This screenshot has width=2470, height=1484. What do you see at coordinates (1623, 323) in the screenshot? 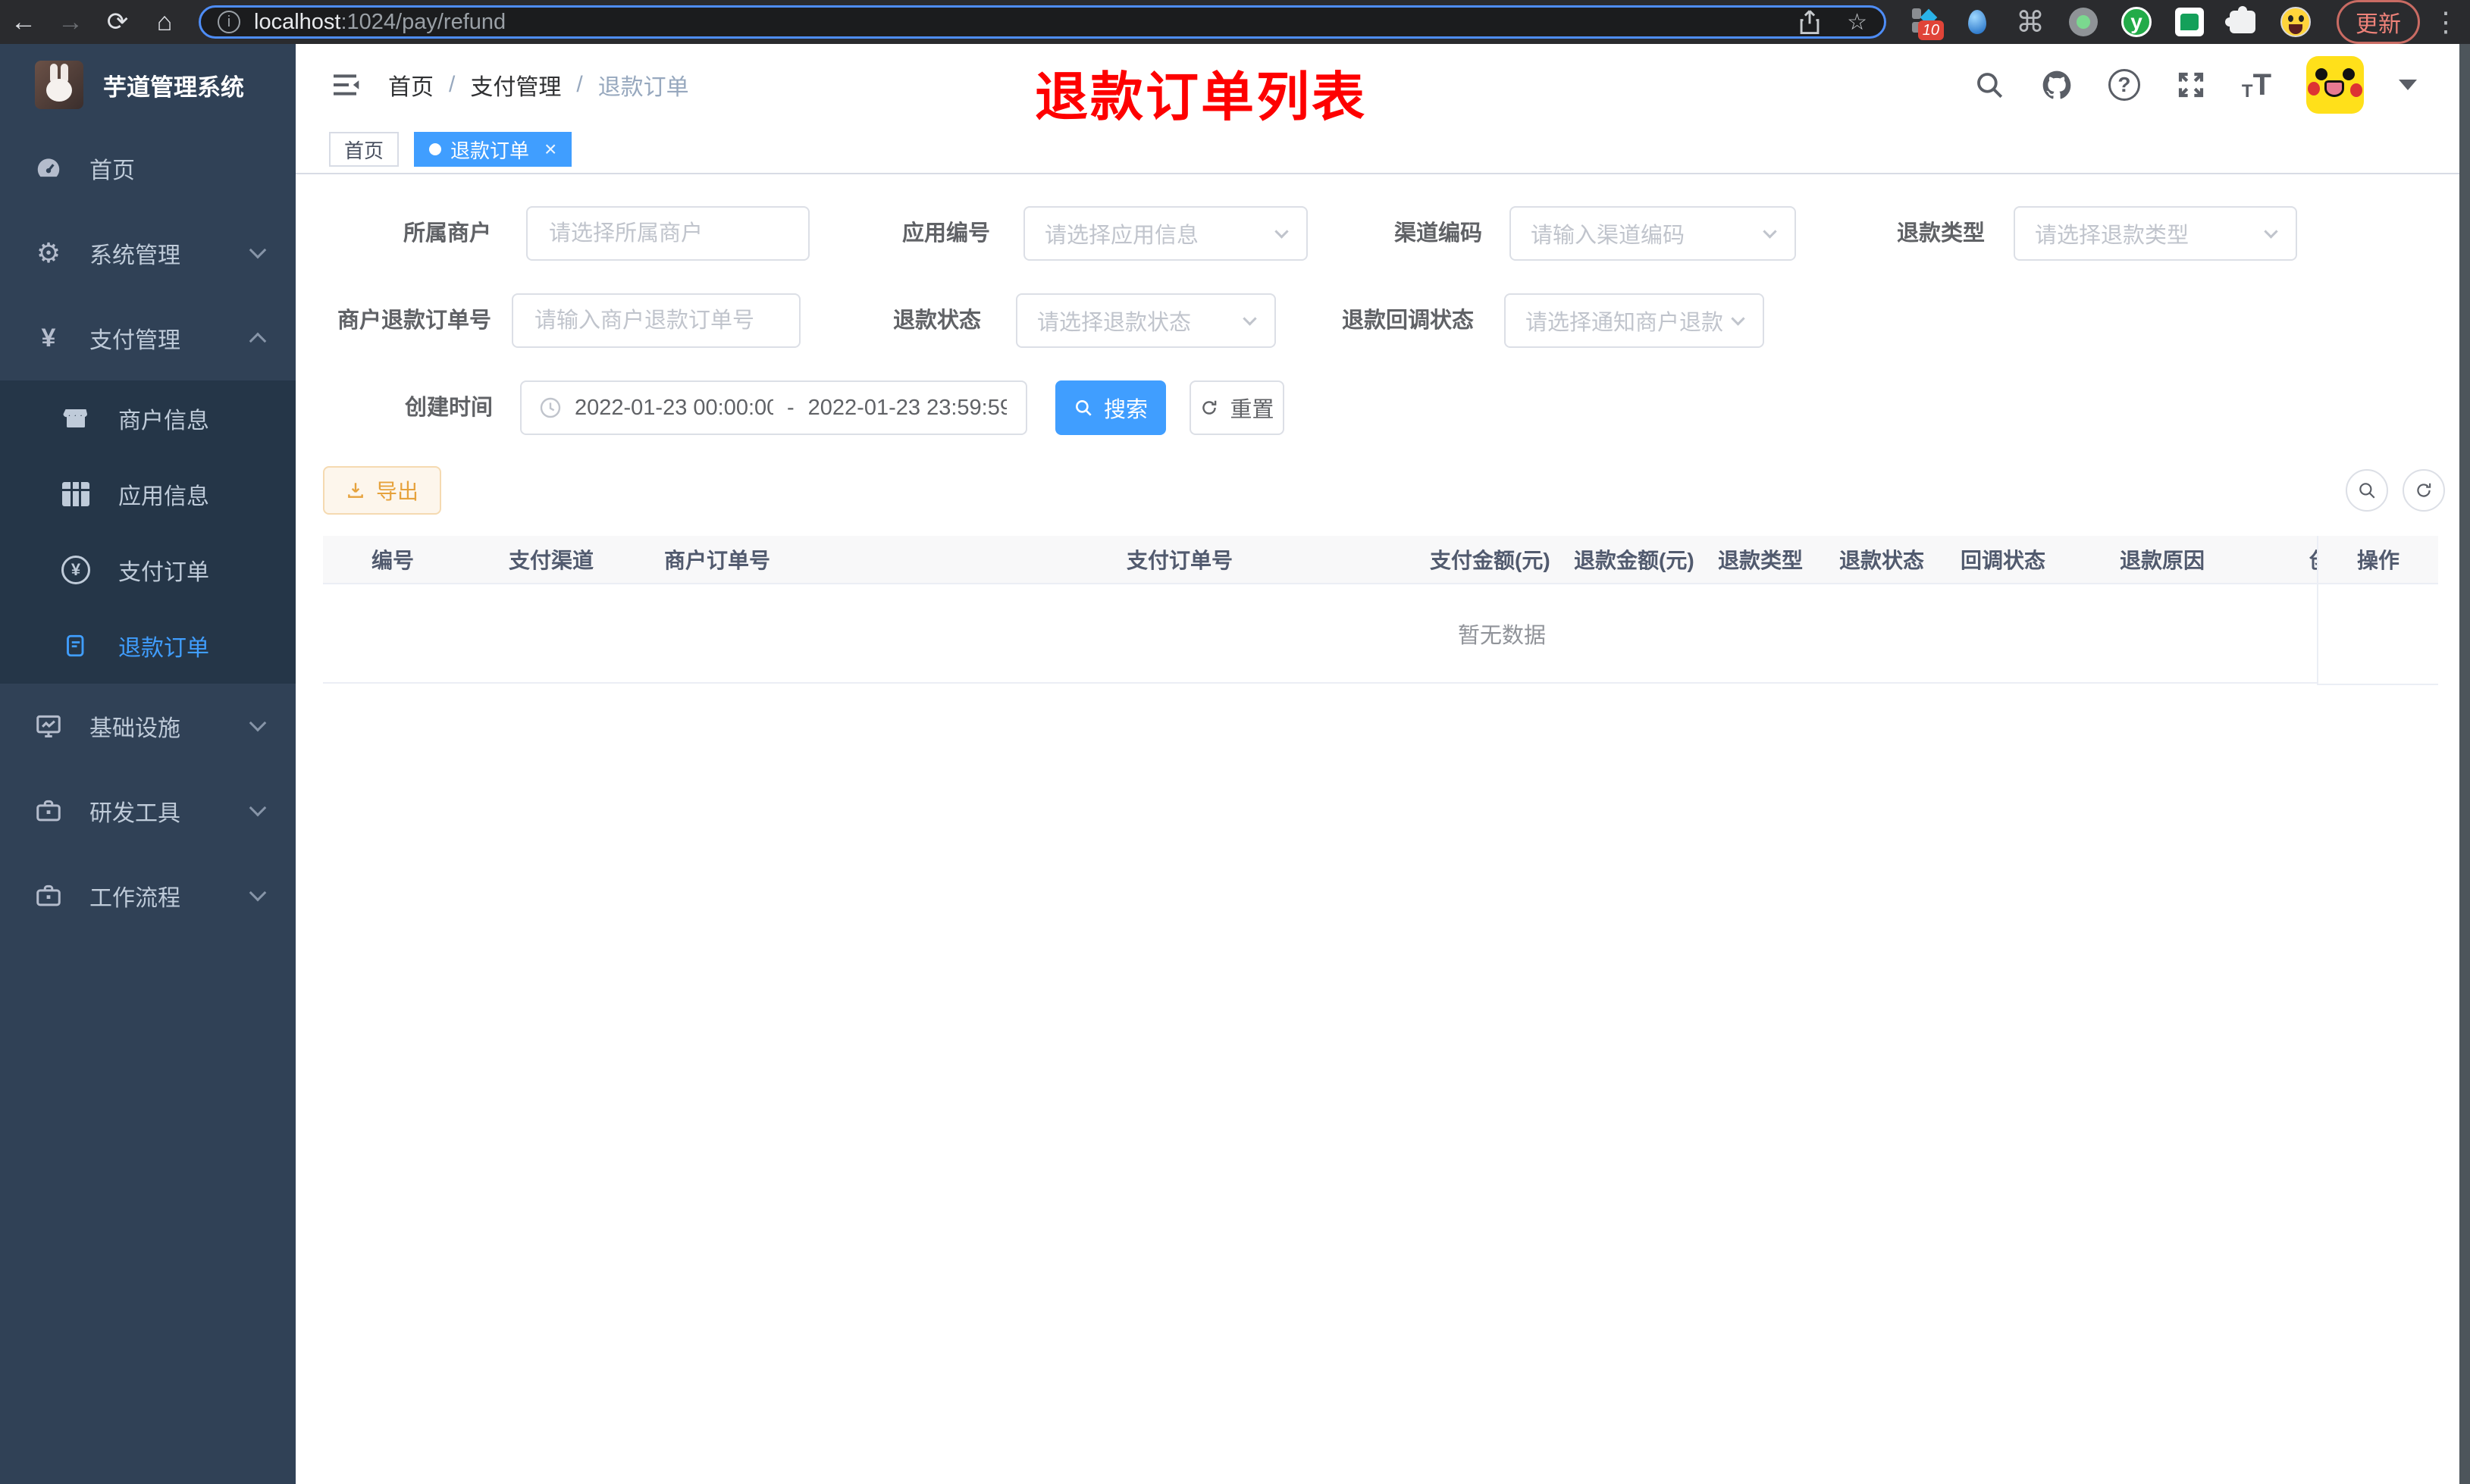
I see `select-placeholder: 请选择通知商户退款结果` at bounding box center [1623, 323].